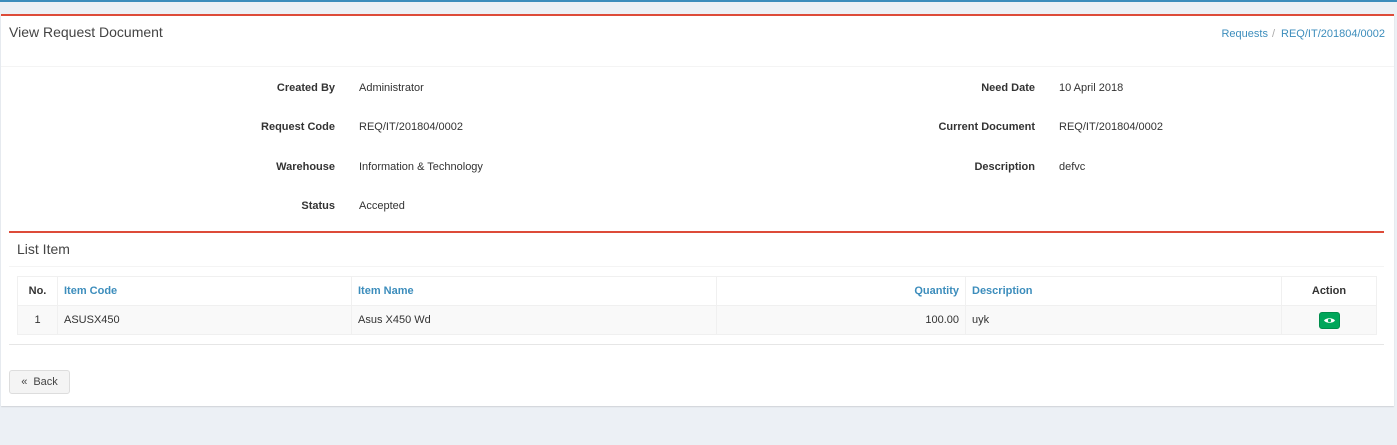  Describe the element at coordinates (1008, 88) in the screenshot. I see `need-date-label: Need Date` at that location.